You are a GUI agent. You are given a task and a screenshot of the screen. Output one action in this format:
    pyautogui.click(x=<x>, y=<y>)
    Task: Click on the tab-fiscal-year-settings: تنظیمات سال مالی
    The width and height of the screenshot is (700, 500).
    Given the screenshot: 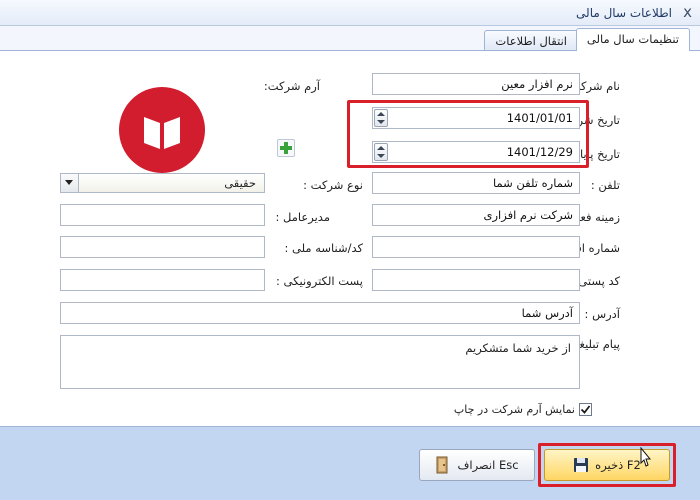 What is the action you would take?
    pyautogui.click(x=632, y=39)
    